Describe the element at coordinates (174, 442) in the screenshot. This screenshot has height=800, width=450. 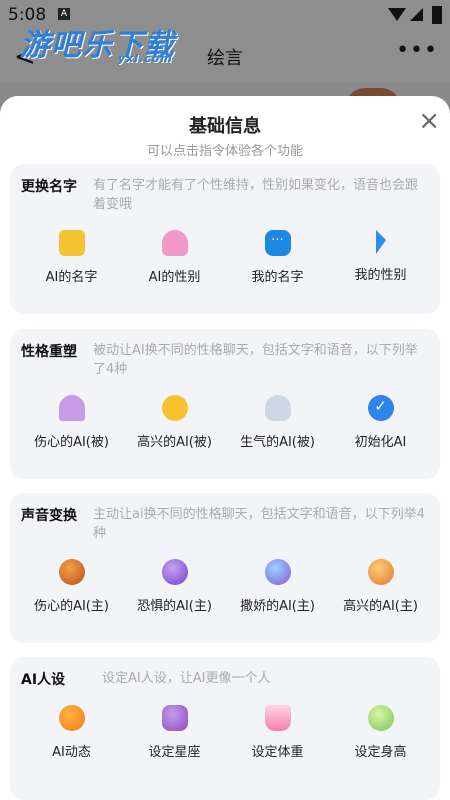
I see `command-label: 高兴的AI(被)` at that location.